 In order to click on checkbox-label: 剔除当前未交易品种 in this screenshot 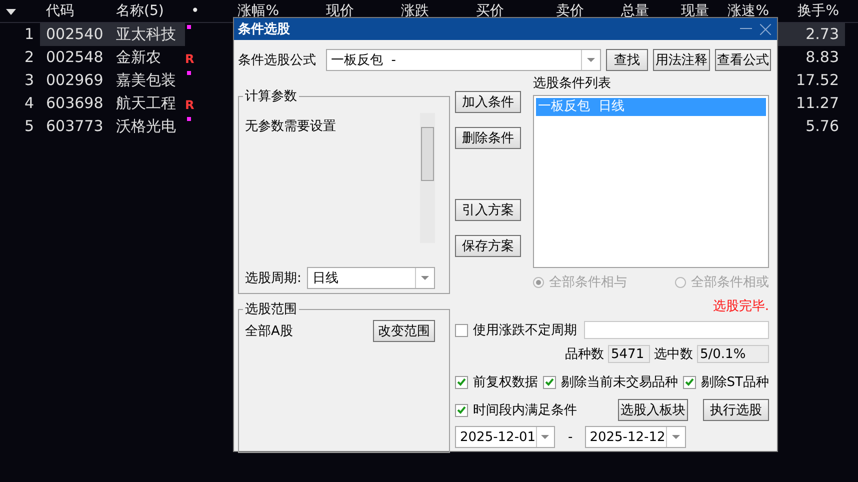, I will do `click(619, 382)`.